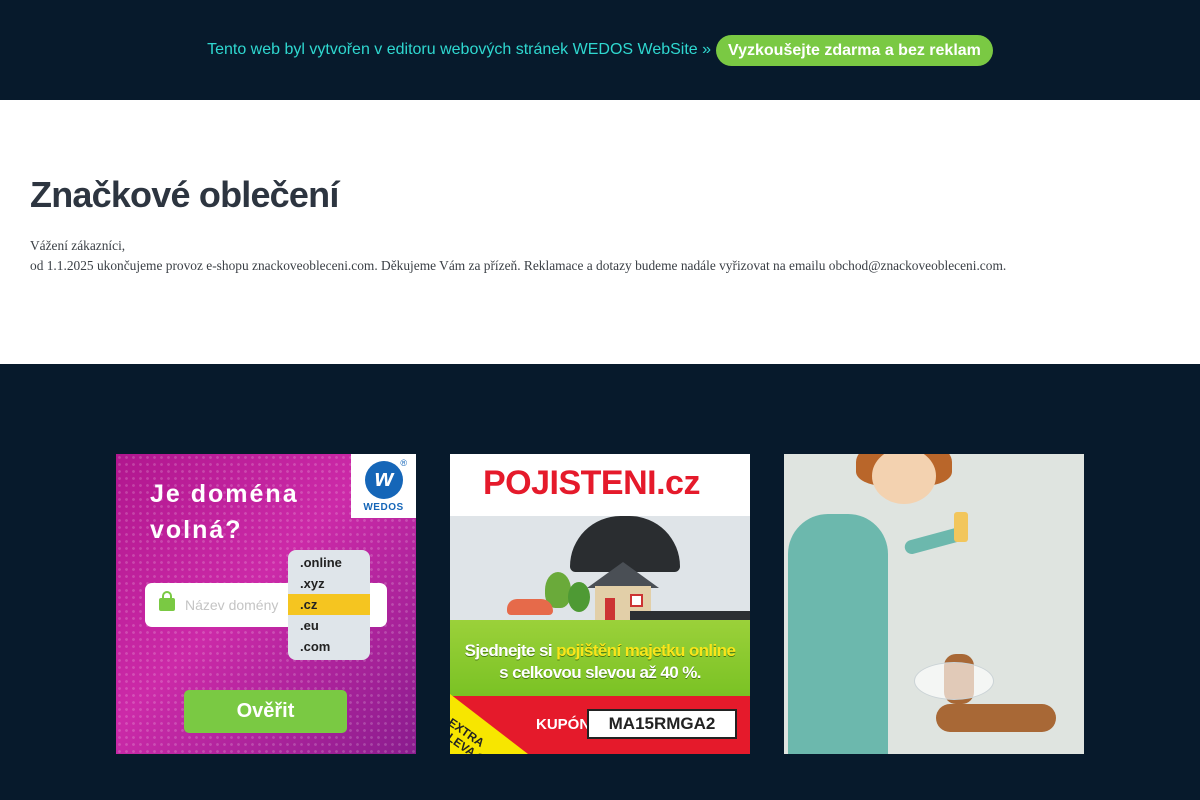 The width and height of the screenshot is (1200, 800). I want to click on pojisteni-logo: POJISTENI.cz, so click(591, 483).